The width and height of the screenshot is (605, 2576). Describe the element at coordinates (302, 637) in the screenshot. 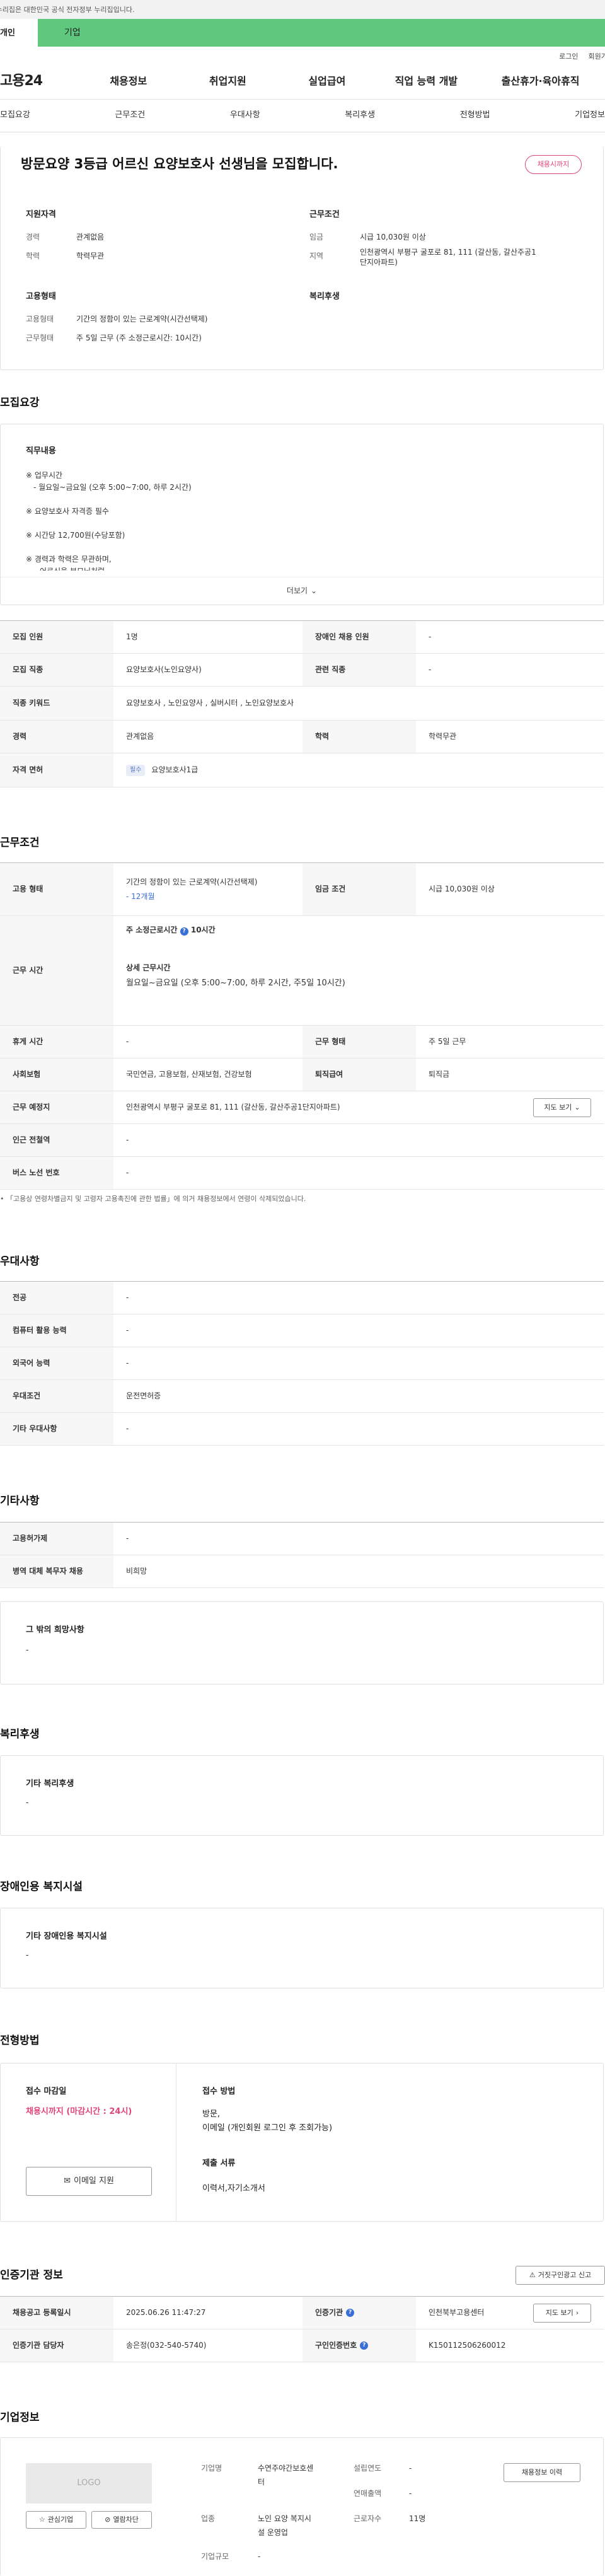

I see `table-row: 모집 인원 1명 장애인 채용 인원 -` at that location.